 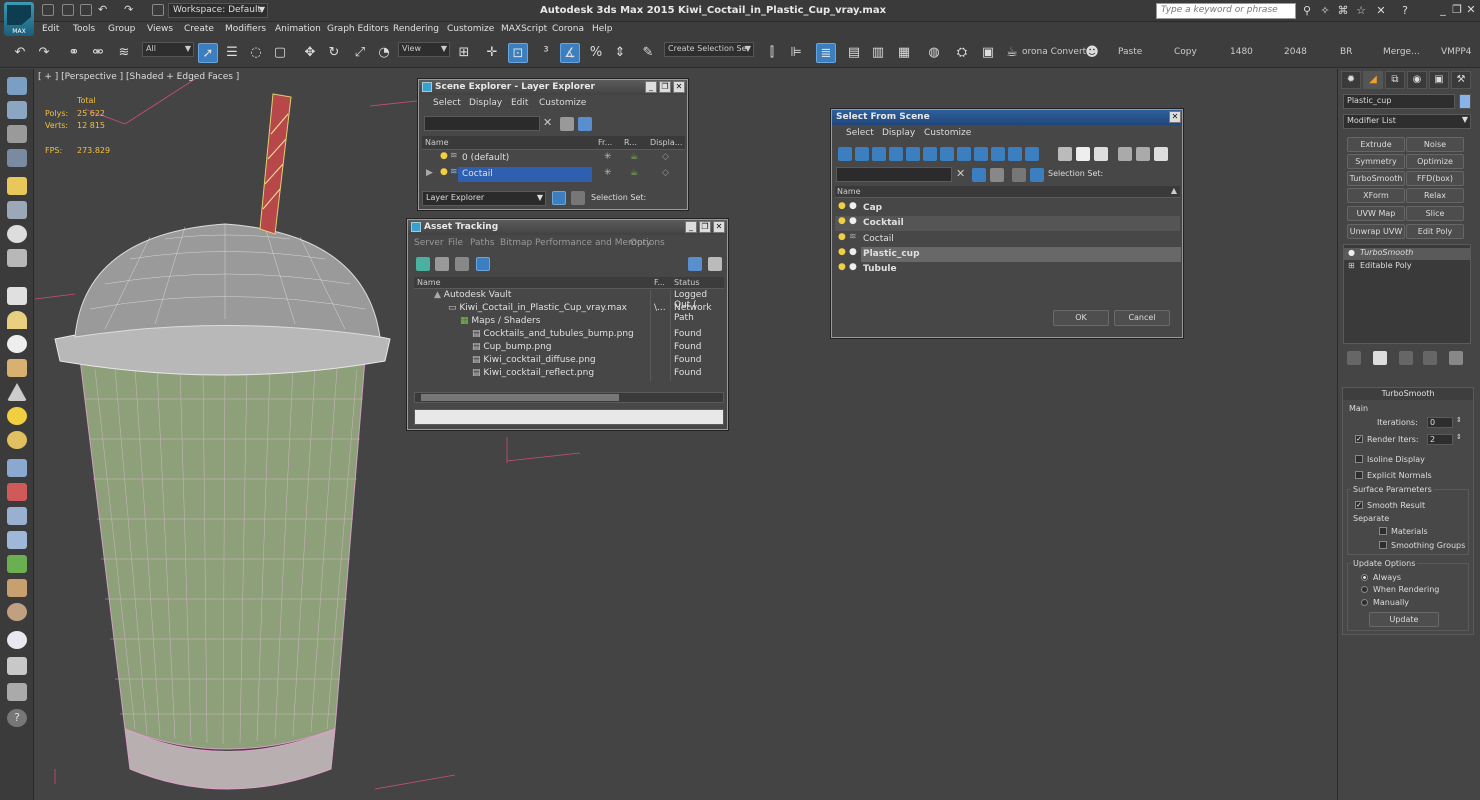 I want to click on asset-row: ▭ Kiwi_Coctail_in_Plastic_Cup_vray.max, so click(x=537, y=308).